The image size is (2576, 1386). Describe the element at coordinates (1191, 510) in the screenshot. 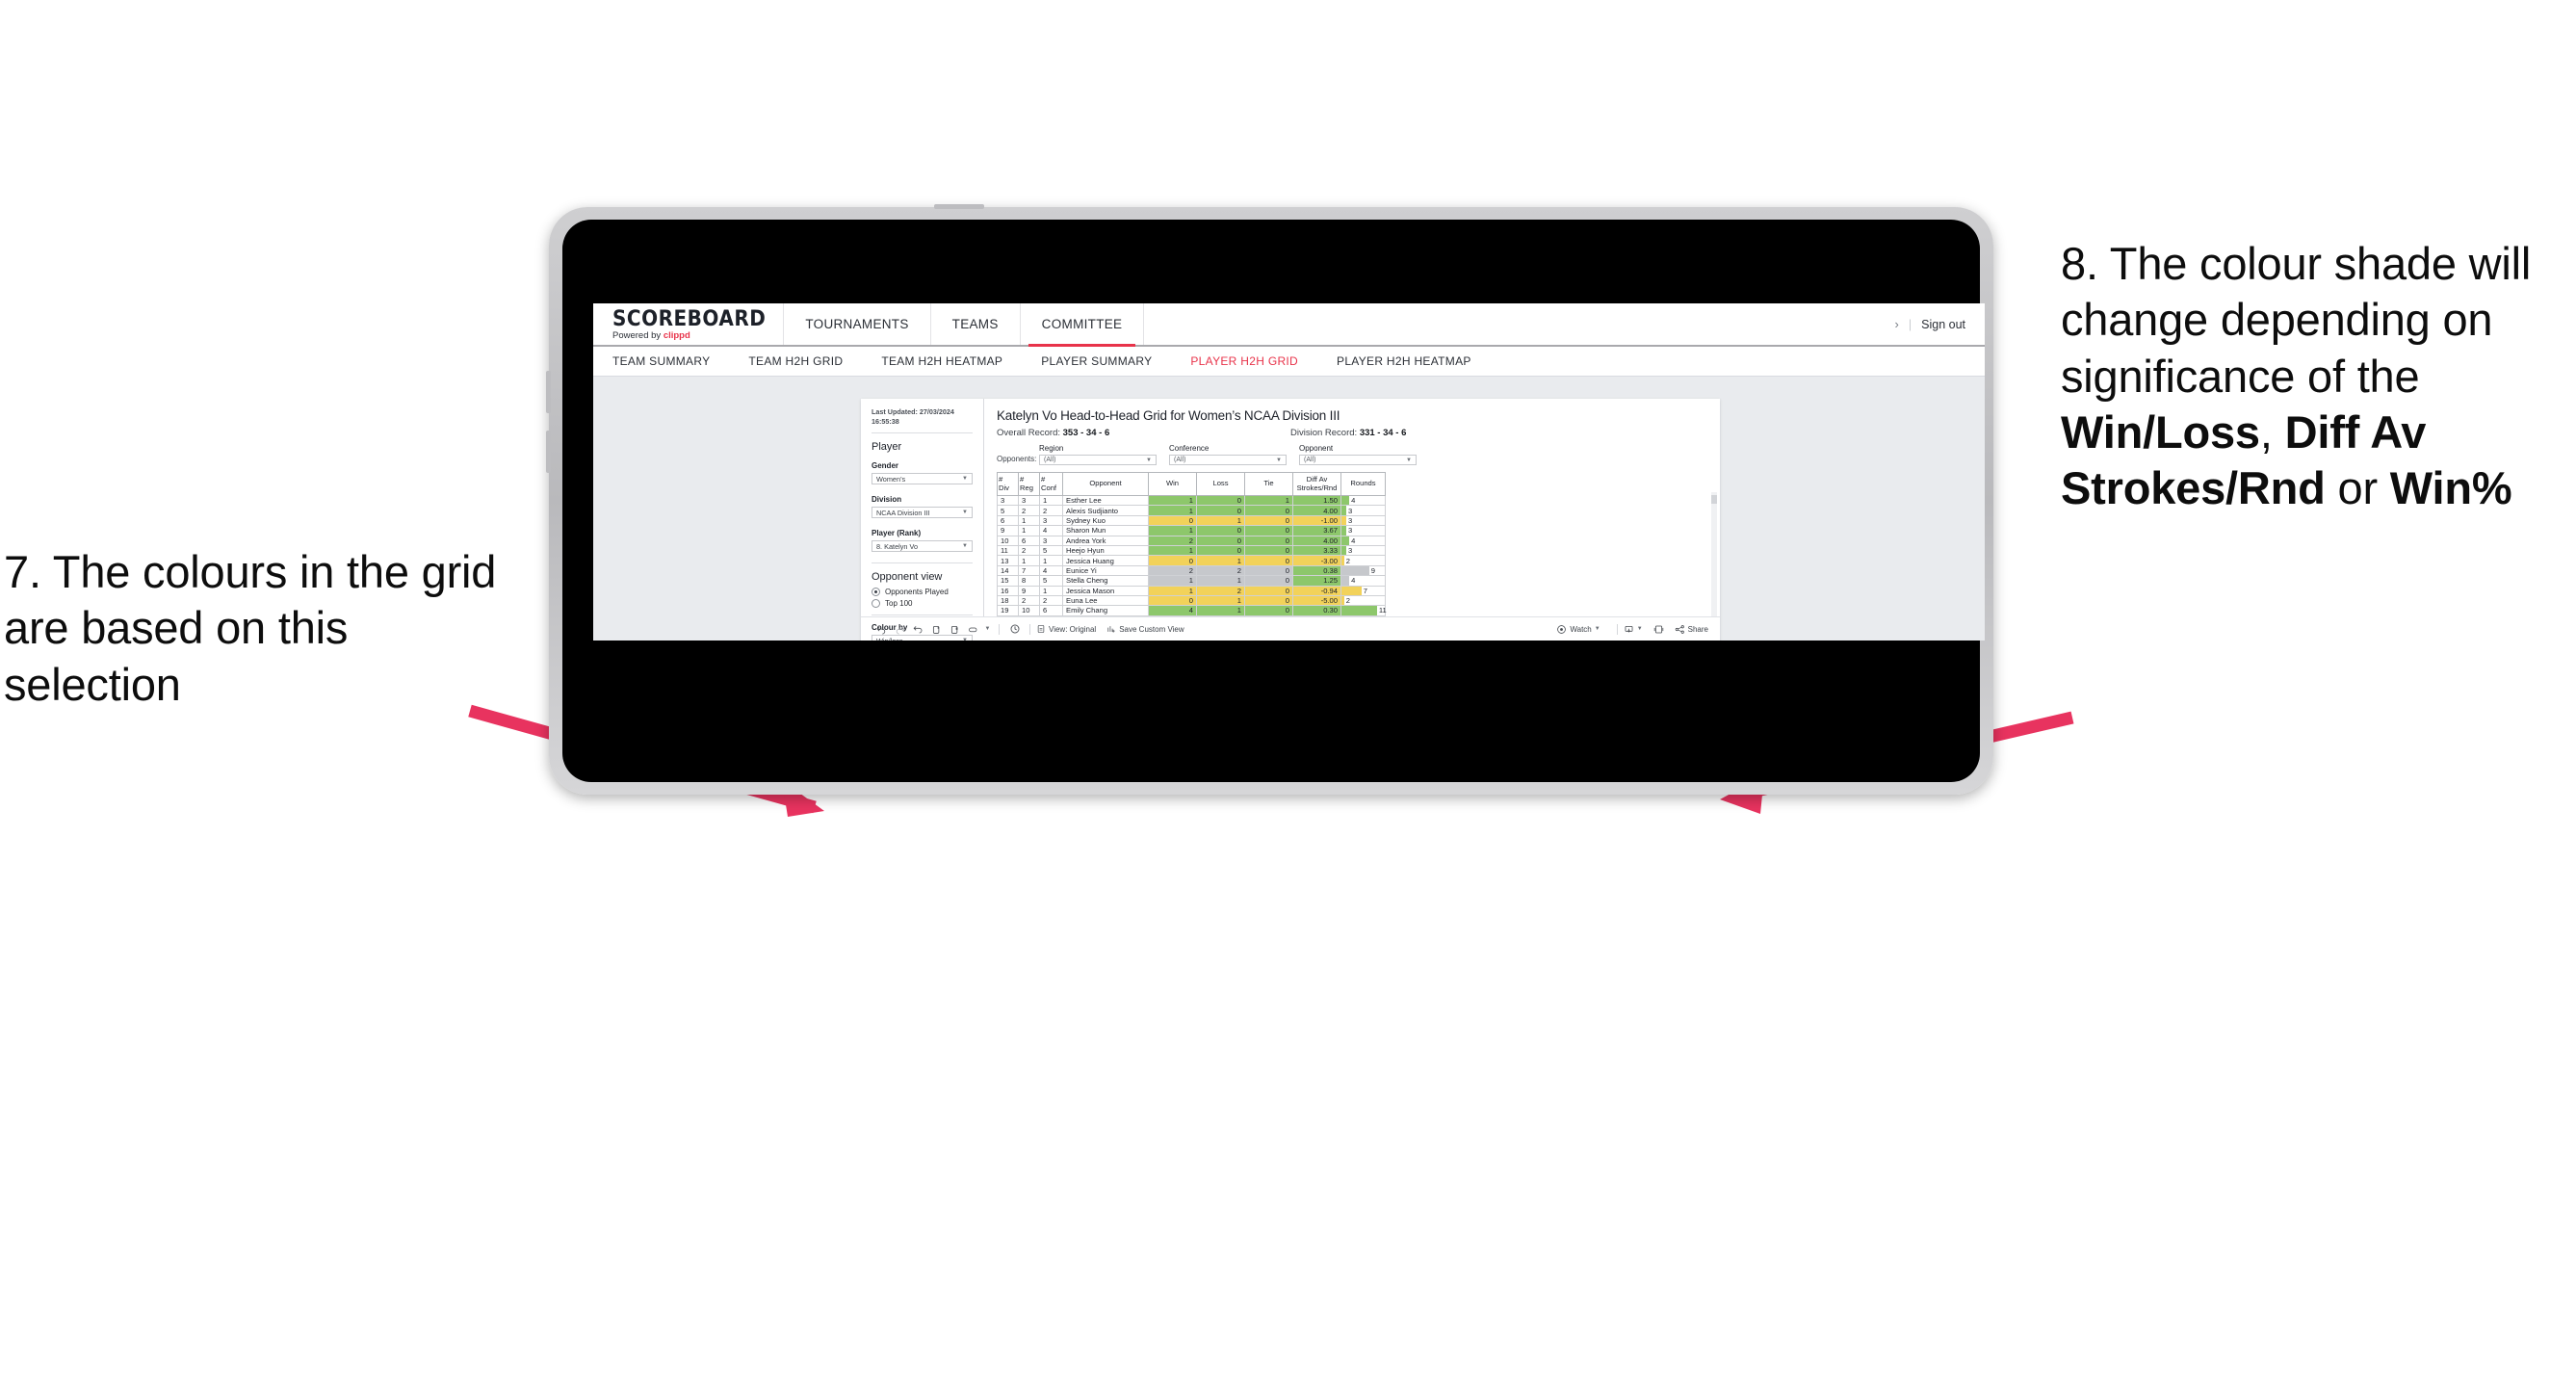

I see `table-row: 5 2 2 Alexis Sudjianto 1 0 0 4.00 3` at that location.